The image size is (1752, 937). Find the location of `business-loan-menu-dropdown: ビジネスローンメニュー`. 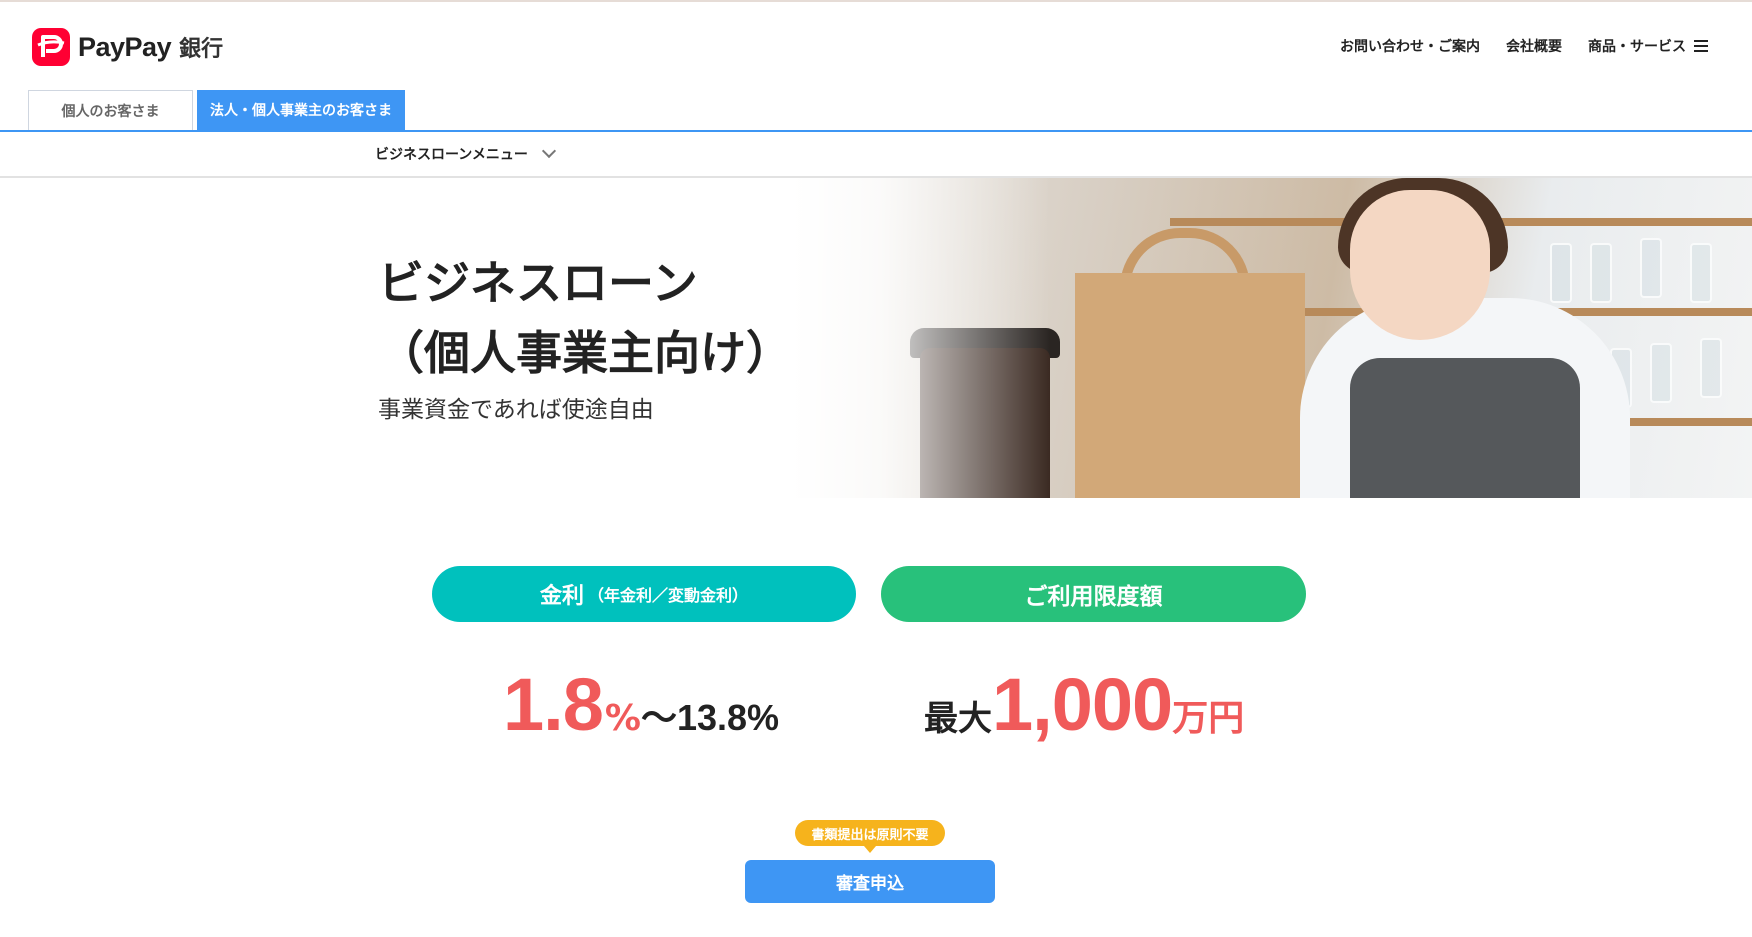

business-loan-menu-dropdown: ビジネスローンメニュー is located at coordinates (465, 153).